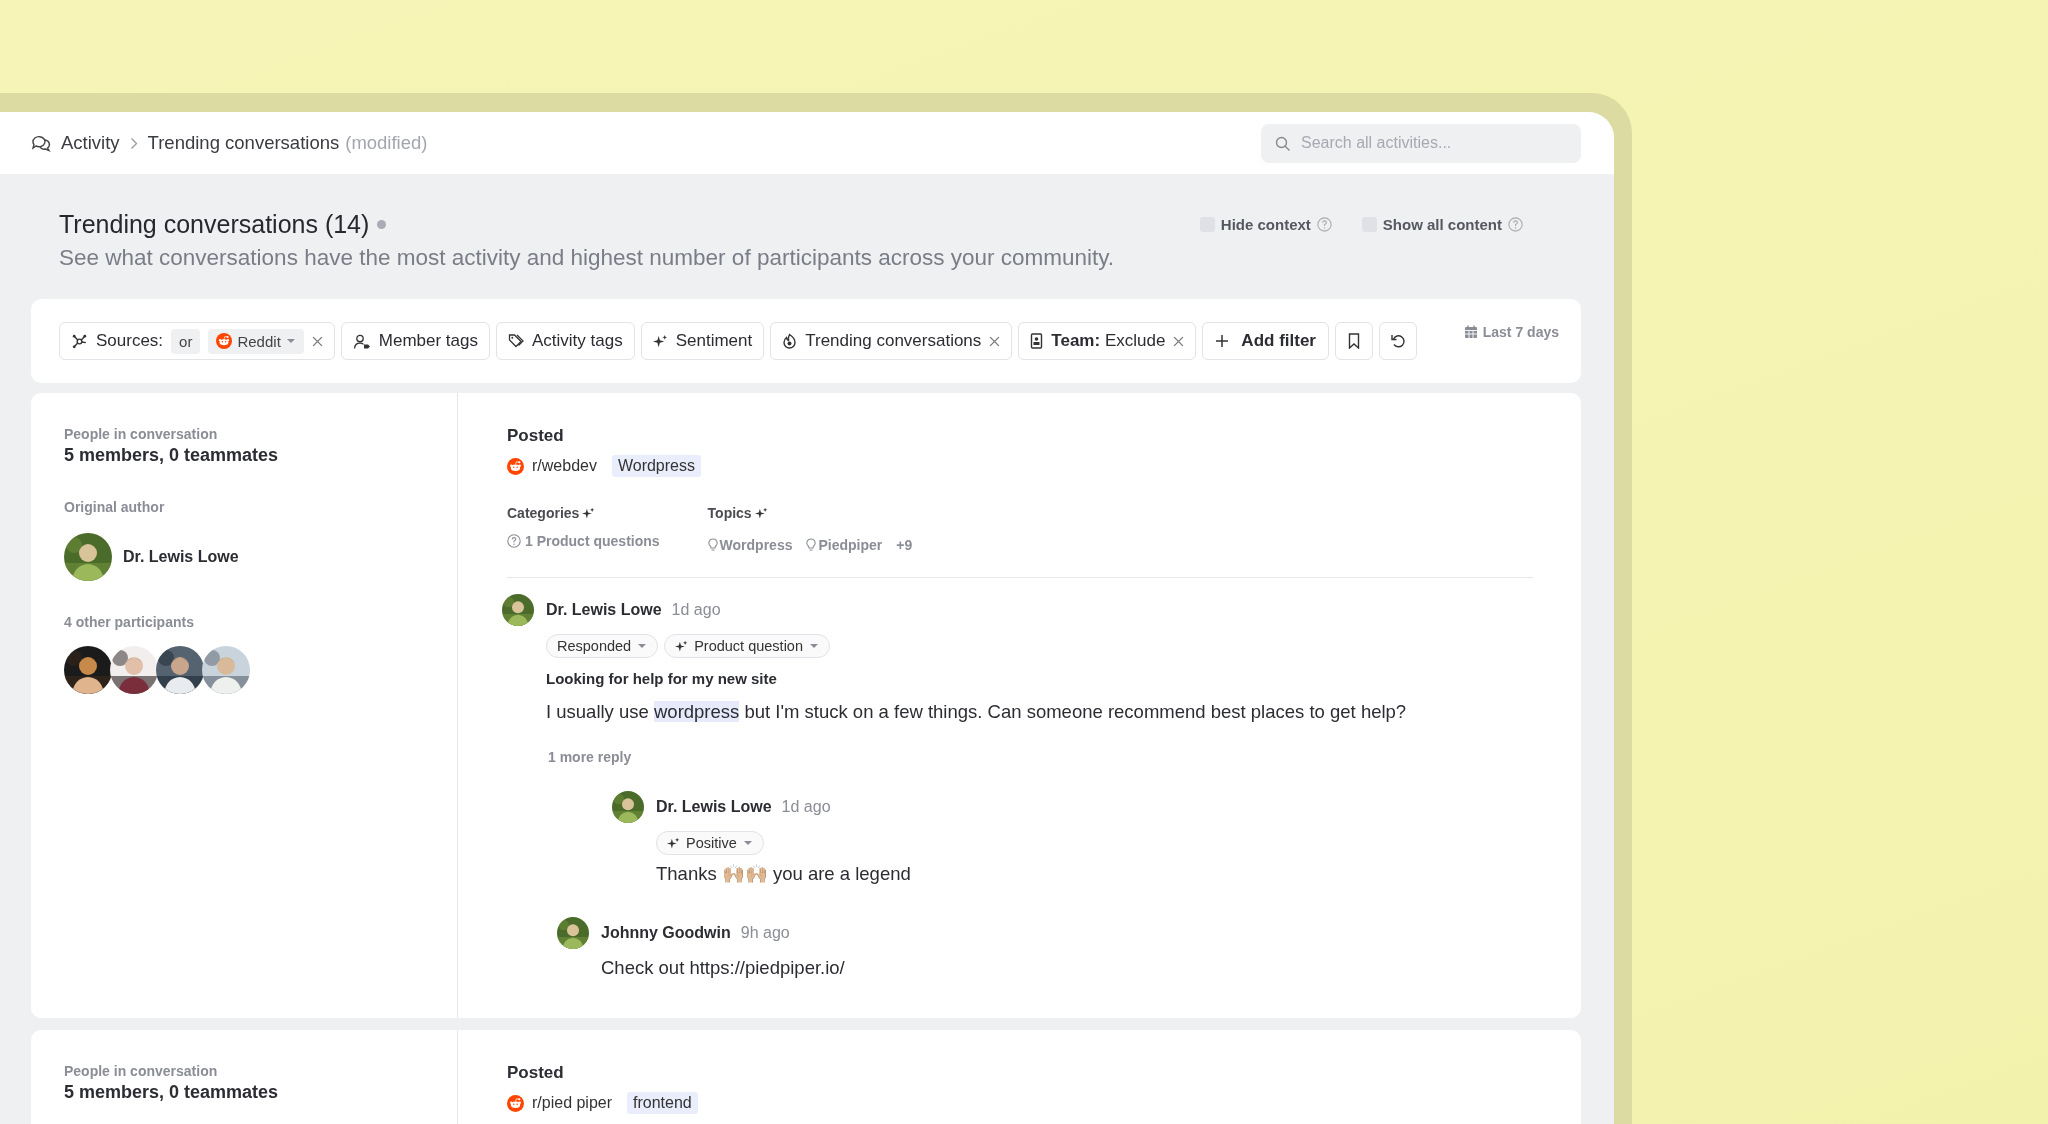 Image resolution: width=2048 pixels, height=1124 pixels. I want to click on checkbox-label: Hide context, so click(1265, 224).